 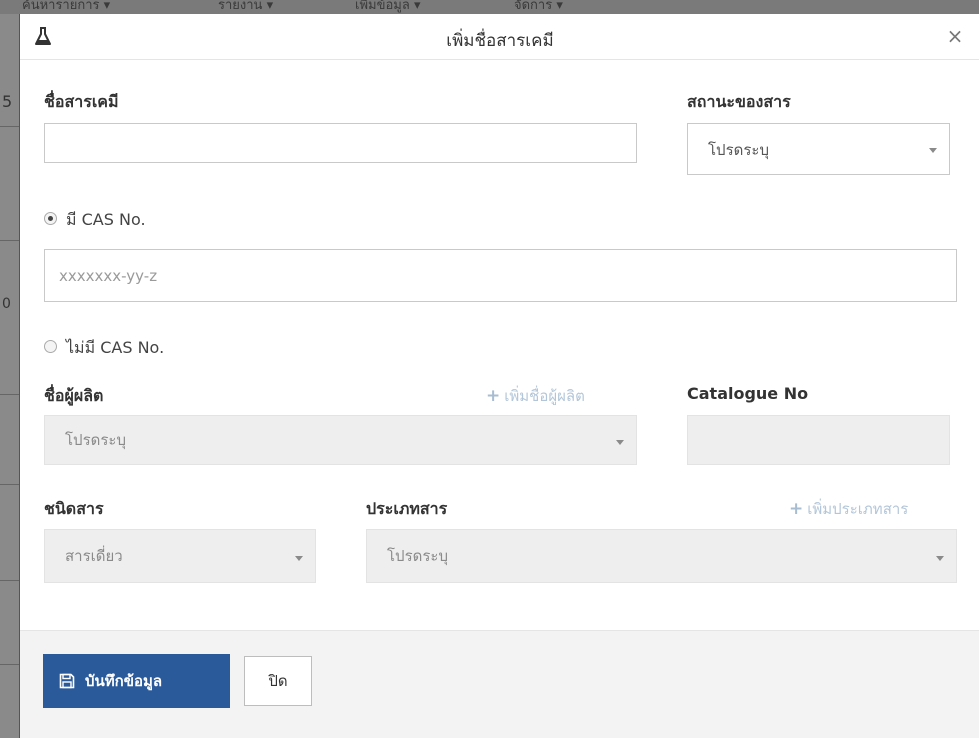 What do you see at coordinates (9, 376) in the screenshot?
I see `background-left-strip: 5 0` at bounding box center [9, 376].